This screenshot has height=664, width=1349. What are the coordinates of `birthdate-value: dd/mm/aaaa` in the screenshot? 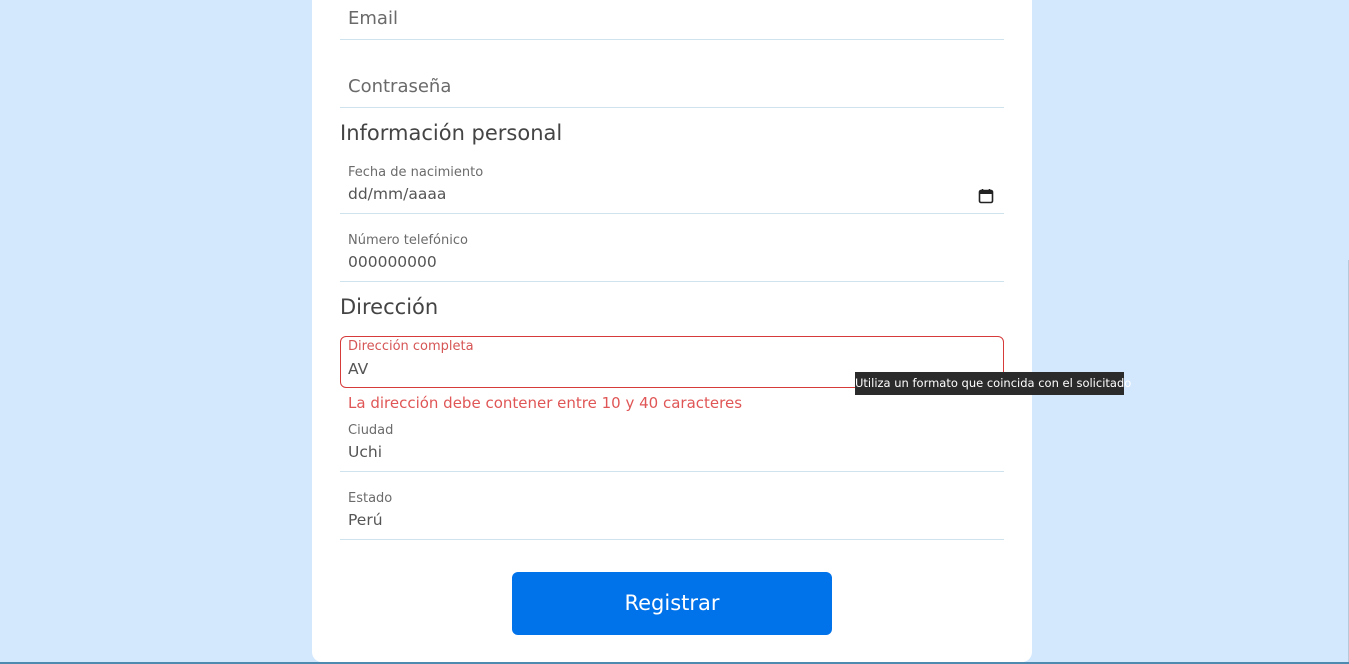 It's located at (397, 194).